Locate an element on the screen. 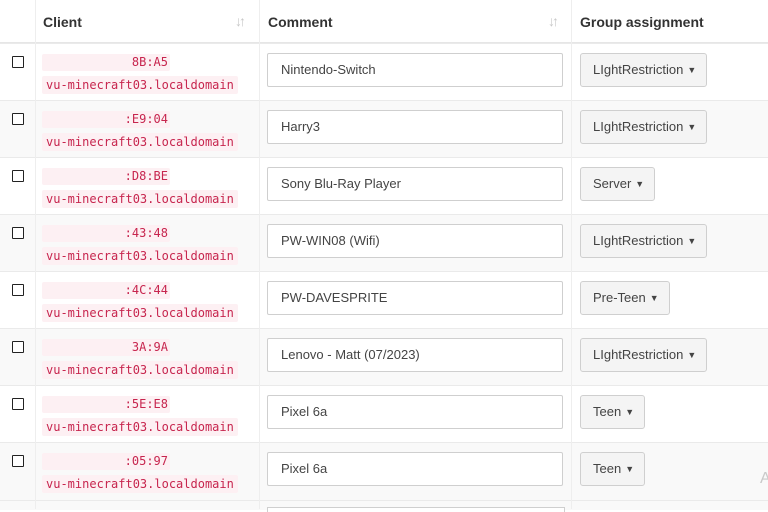 Image resolution: width=768 pixels, height=512 pixels. comment-input: Sony Blu-Ray Player is located at coordinates (415, 184).